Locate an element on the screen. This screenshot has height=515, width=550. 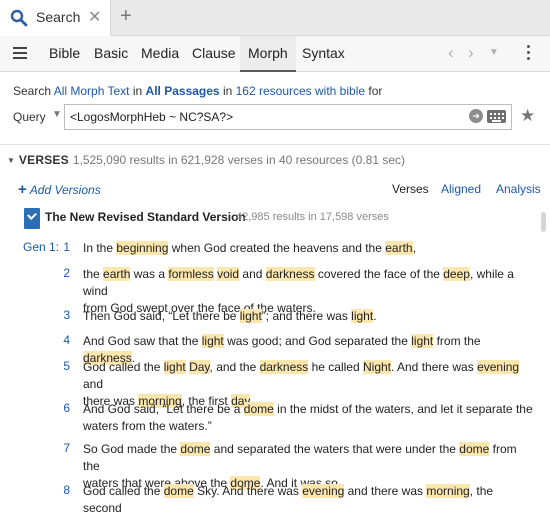
search-hit: deep is located at coordinates (456, 274).